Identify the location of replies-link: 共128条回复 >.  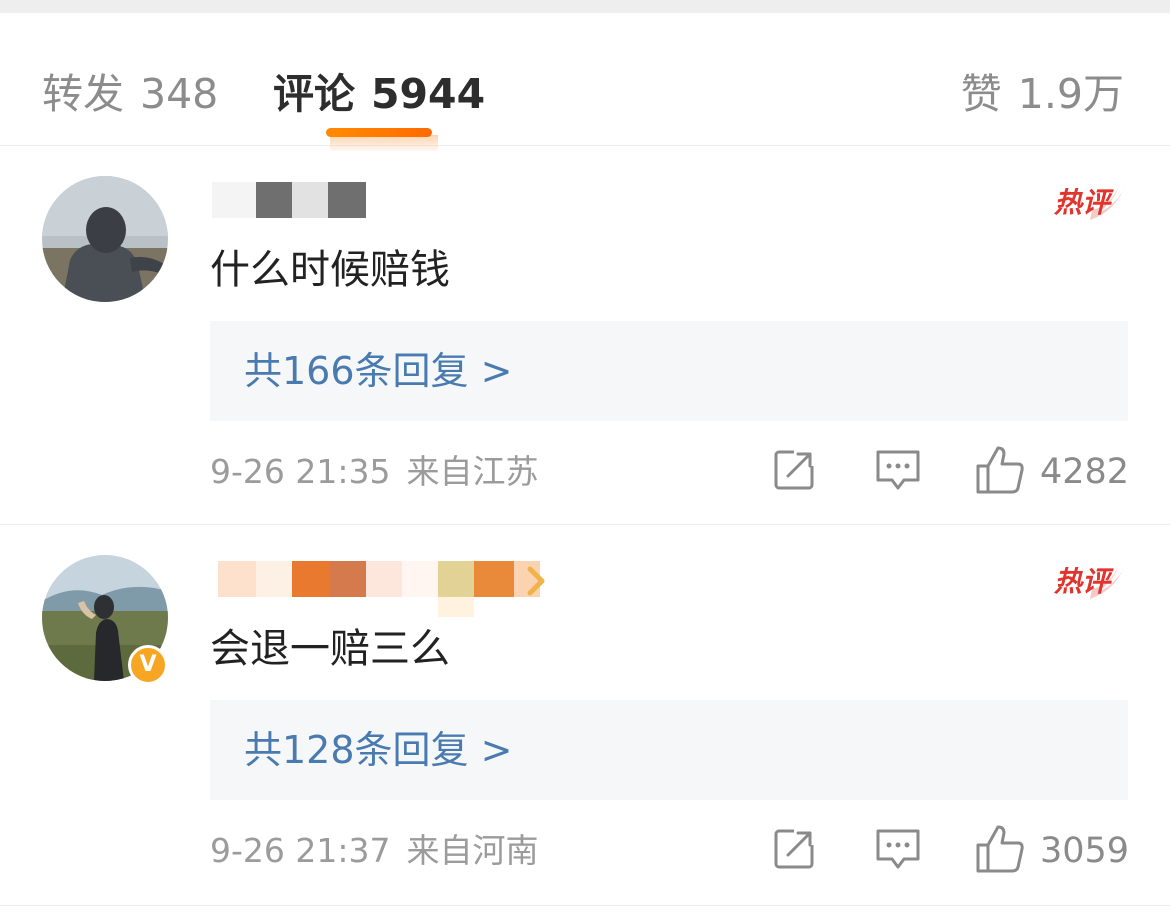
(669, 750).